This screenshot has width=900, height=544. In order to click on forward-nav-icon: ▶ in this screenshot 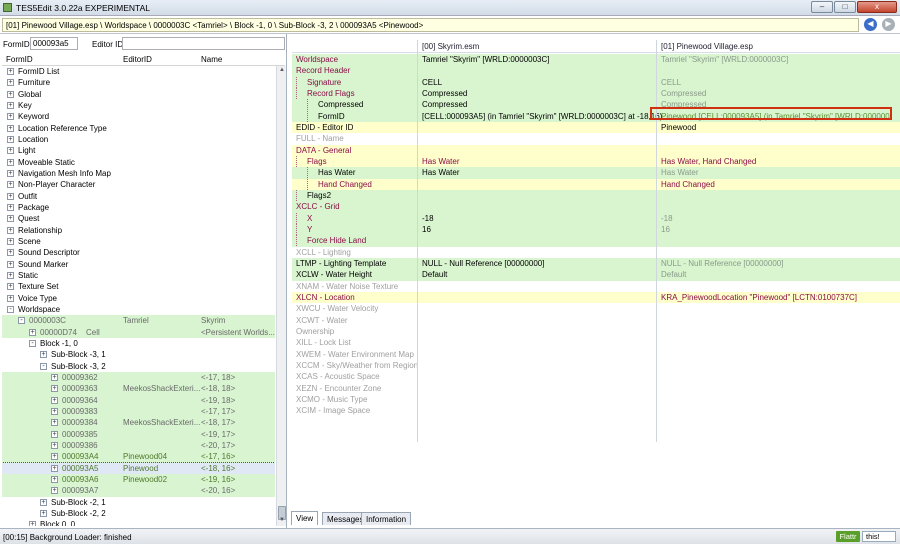, I will do `click(888, 24)`.